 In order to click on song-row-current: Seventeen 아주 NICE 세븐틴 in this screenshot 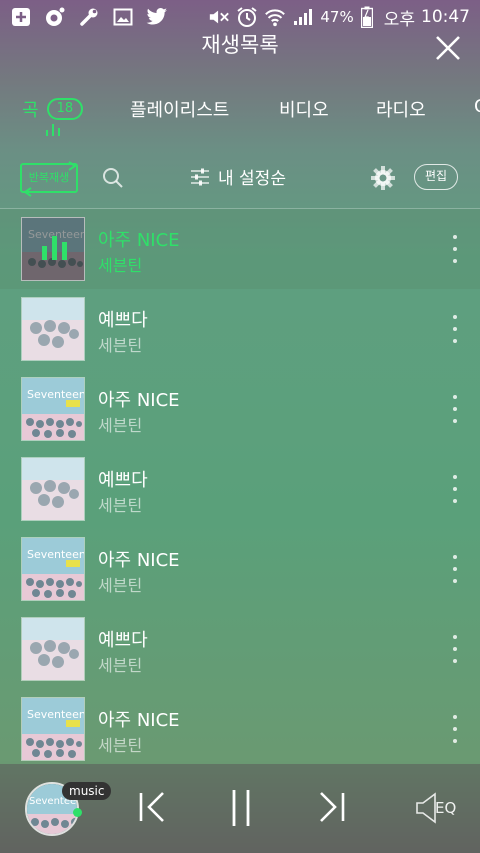, I will do `click(240, 249)`.